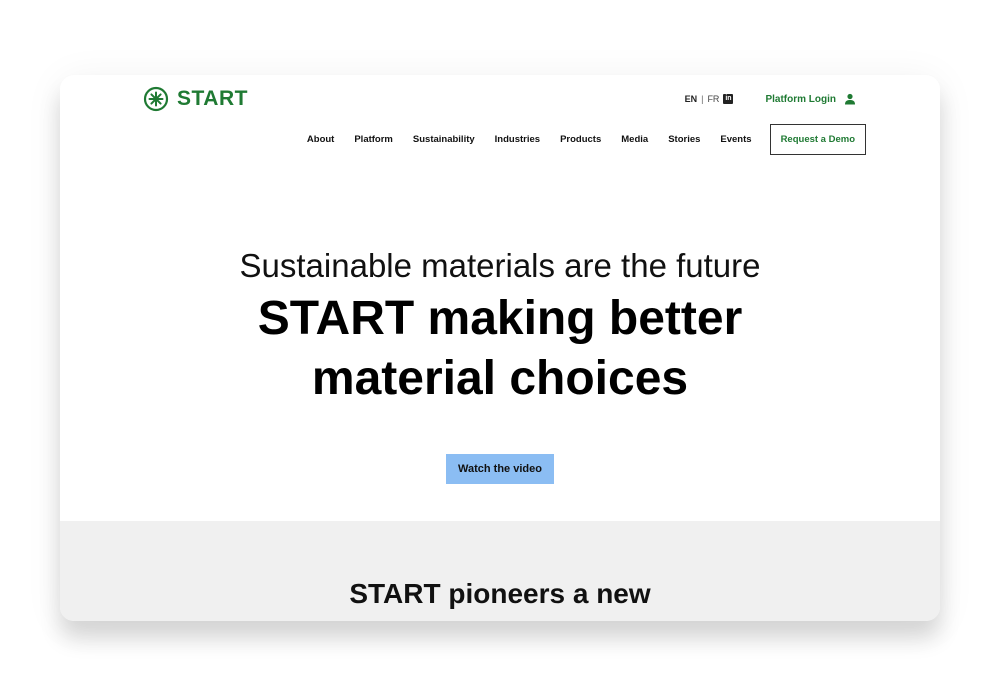 Image resolution: width=1000 pixels, height=697 pixels. What do you see at coordinates (500, 469) in the screenshot?
I see `watch-video-button: Watch the video` at bounding box center [500, 469].